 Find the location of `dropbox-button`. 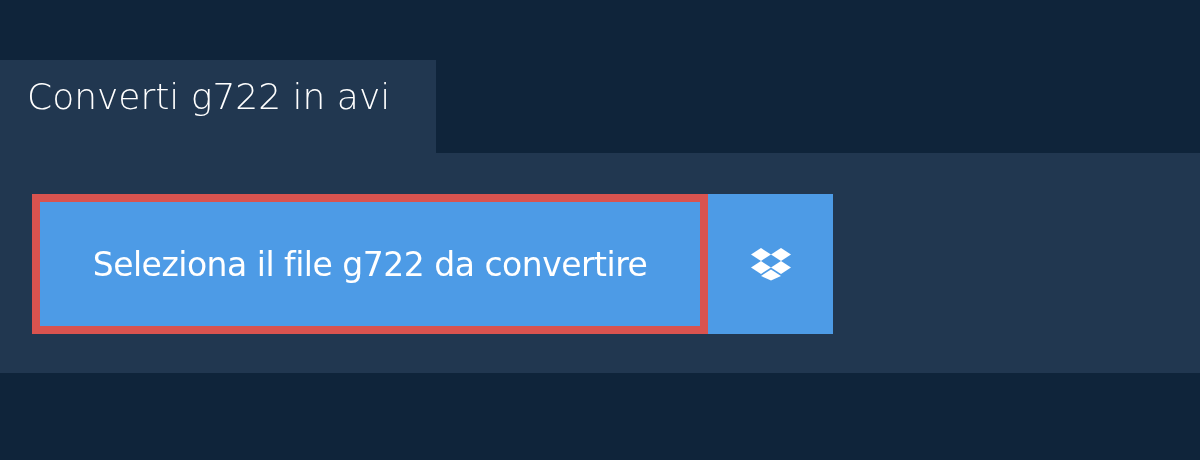

dropbox-button is located at coordinates (770, 264).